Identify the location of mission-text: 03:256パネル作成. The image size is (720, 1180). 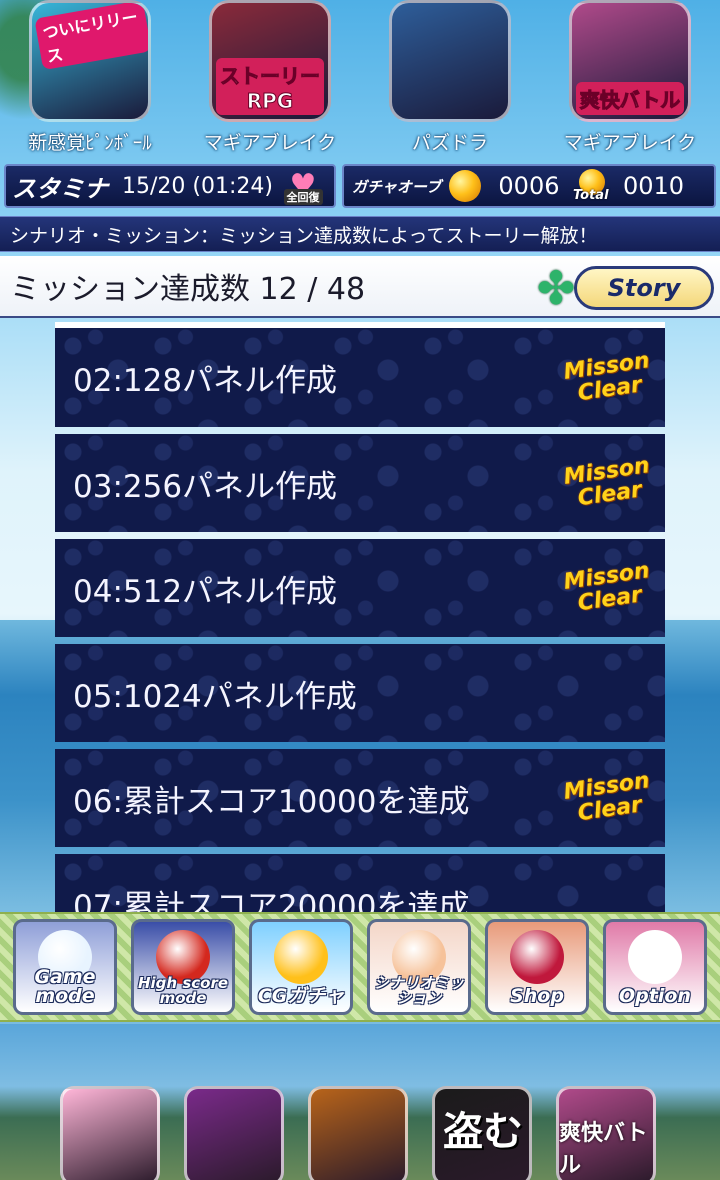
(205, 486).